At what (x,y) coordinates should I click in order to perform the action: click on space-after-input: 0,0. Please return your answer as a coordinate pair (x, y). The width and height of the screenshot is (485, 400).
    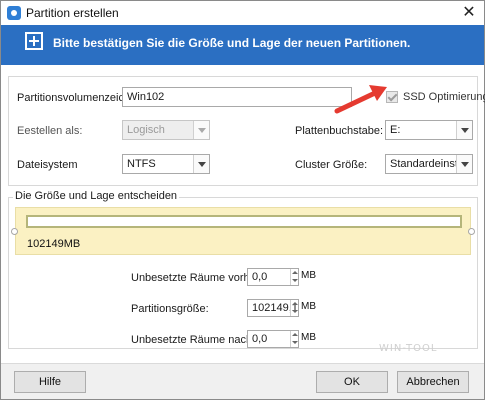
    Looking at the image, I should click on (273, 339).